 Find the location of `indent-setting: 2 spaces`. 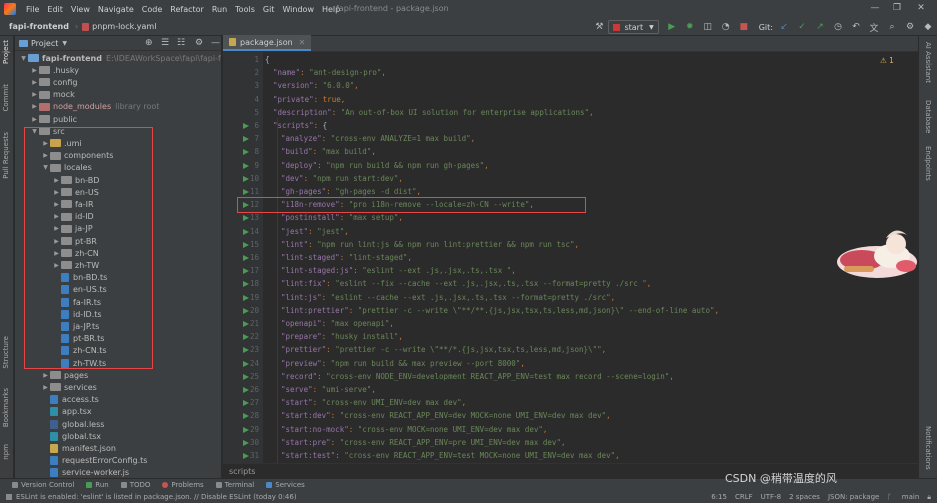

indent-setting: 2 spaces is located at coordinates (804, 497).